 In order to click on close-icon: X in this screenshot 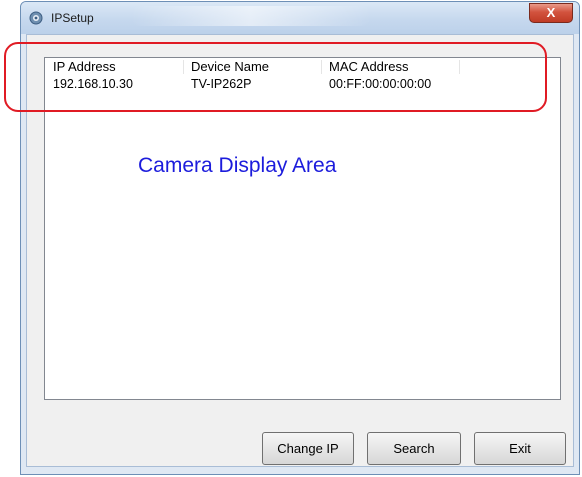, I will do `click(551, 12)`.